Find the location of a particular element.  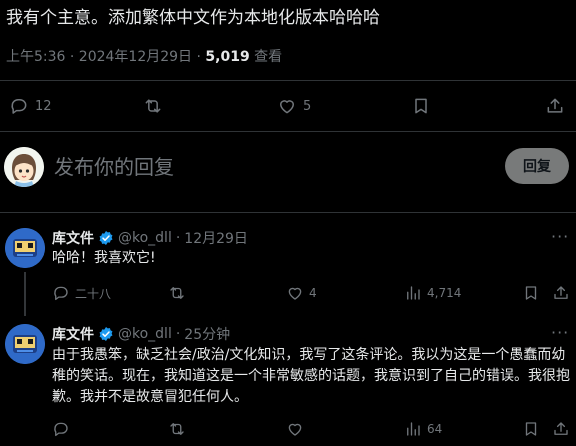

post-action-bar: 12 5 is located at coordinates (288, 106).